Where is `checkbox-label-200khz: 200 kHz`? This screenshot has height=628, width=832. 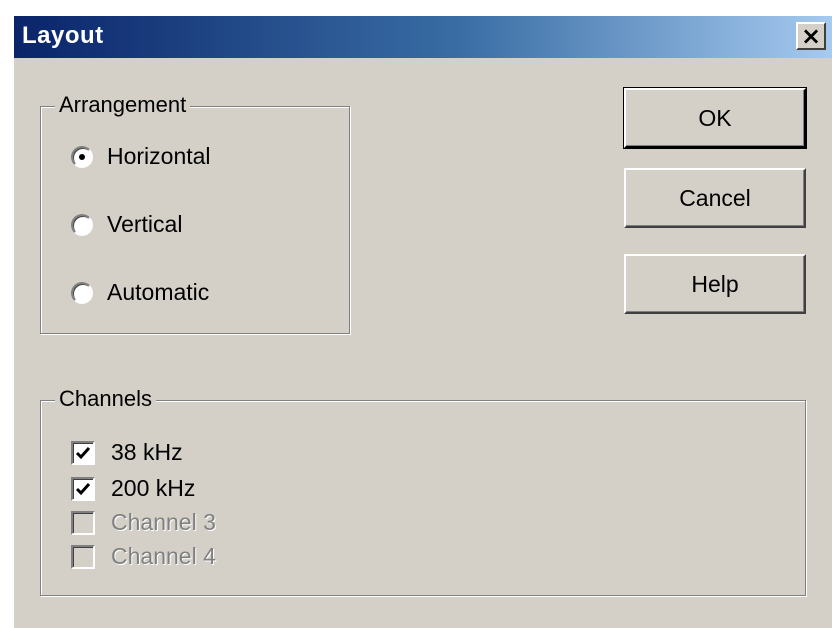 checkbox-label-200khz: 200 kHz is located at coordinates (153, 488).